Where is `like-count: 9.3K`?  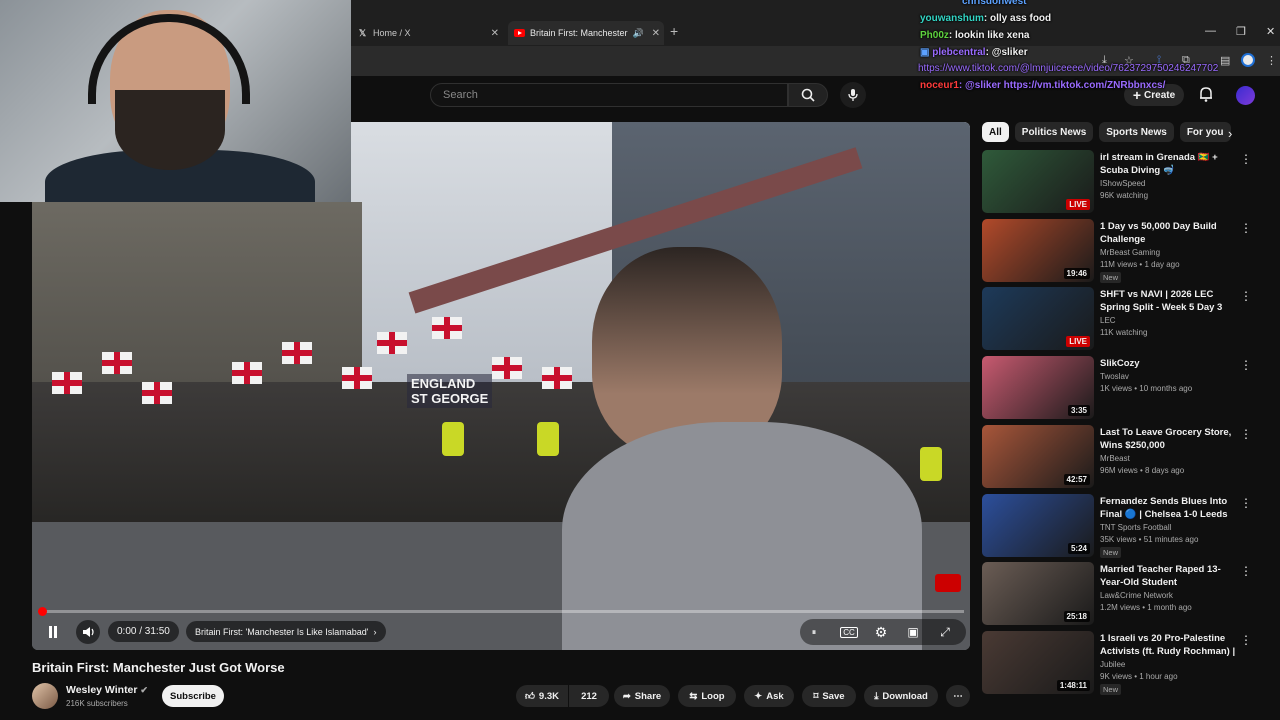
like-count: 9.3K is located at coordinates (548, 696).